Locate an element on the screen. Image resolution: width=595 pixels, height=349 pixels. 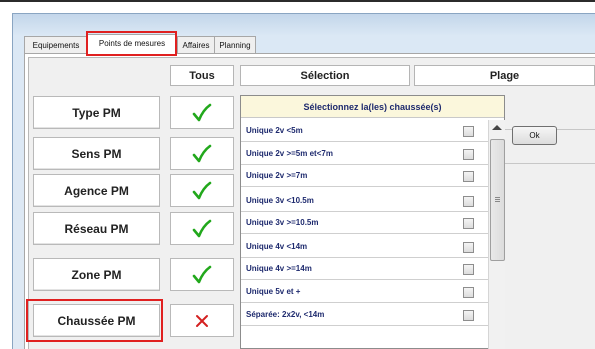
tous-toggle-type-pm is located at coordinates (202, 112).